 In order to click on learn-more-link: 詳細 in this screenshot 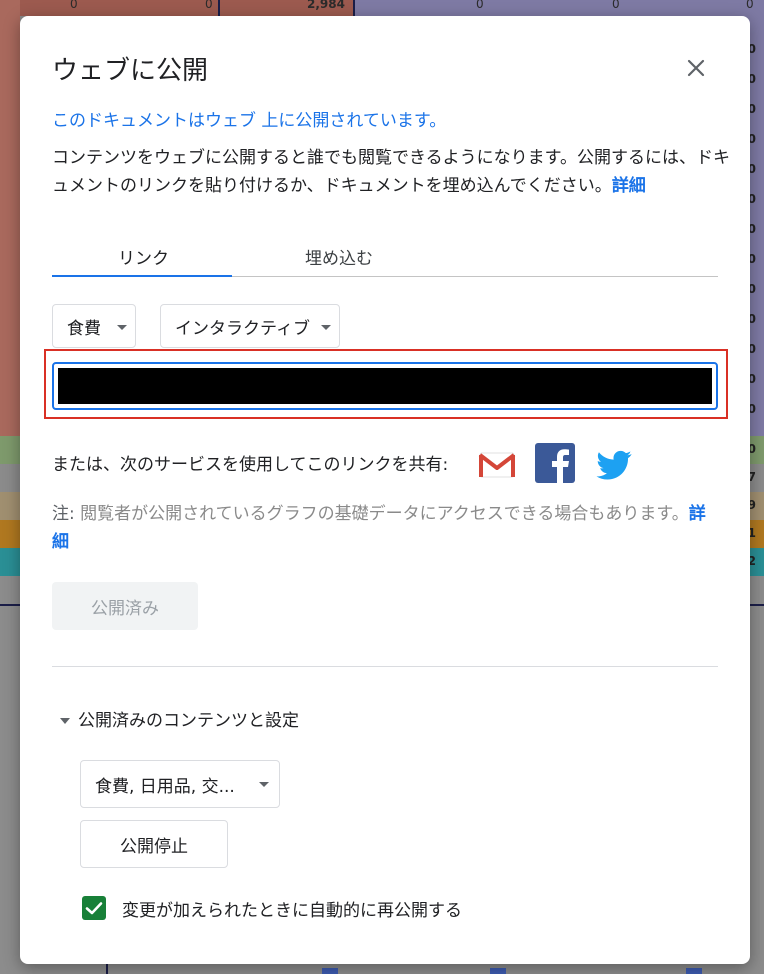, I will do `click(629, 186)`.